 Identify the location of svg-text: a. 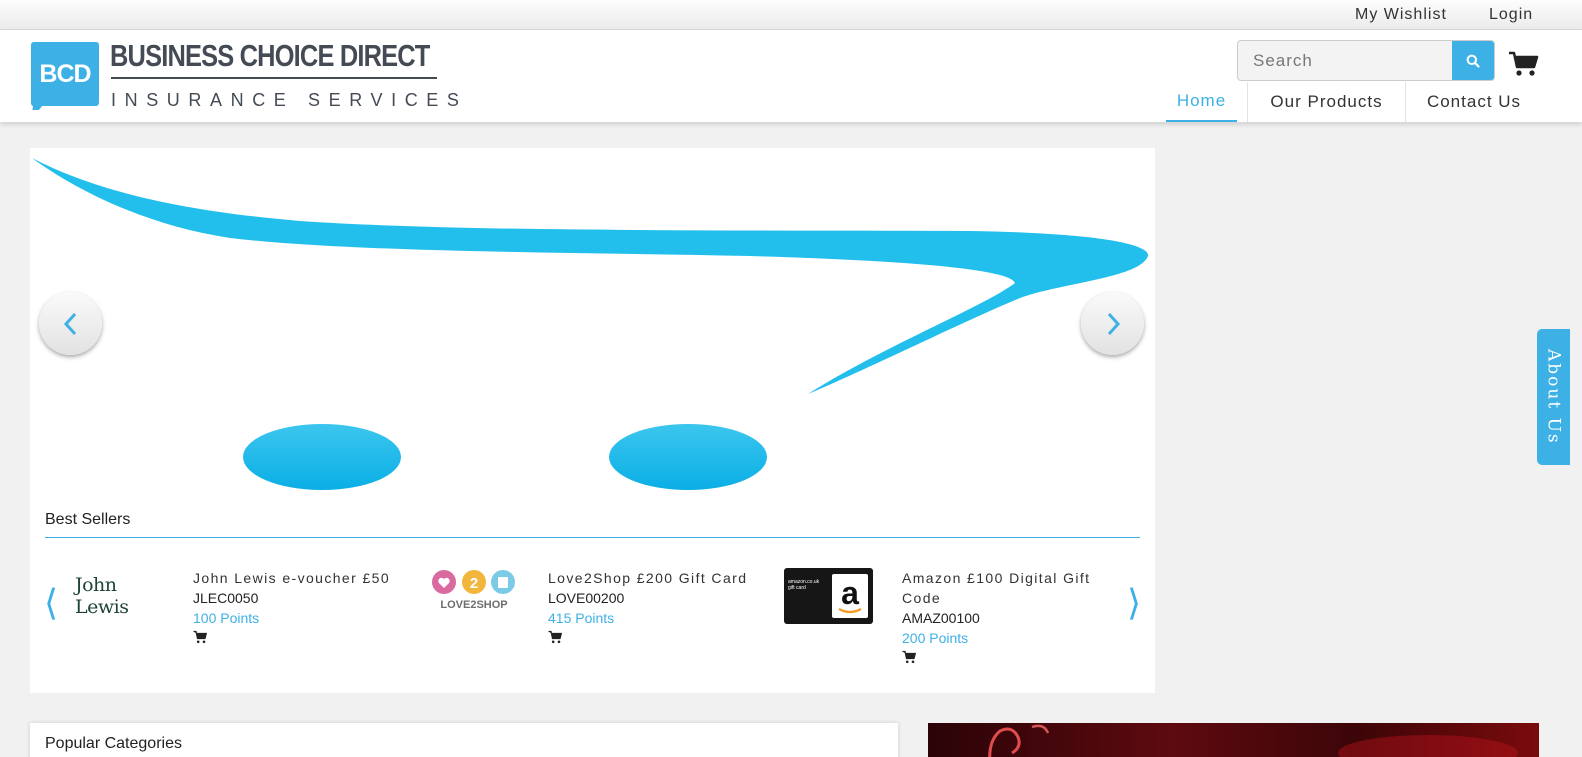
(850, 593).